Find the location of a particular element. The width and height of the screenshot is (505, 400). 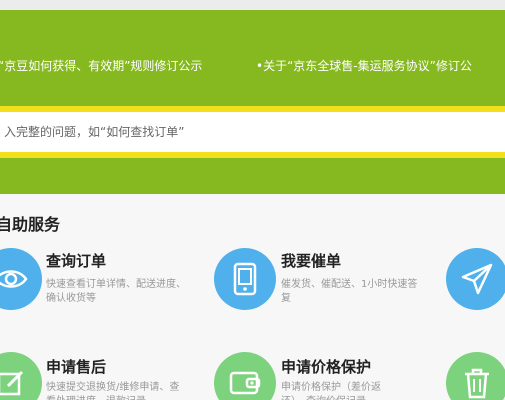

wallet-icon is located at coordinates (245, 376).